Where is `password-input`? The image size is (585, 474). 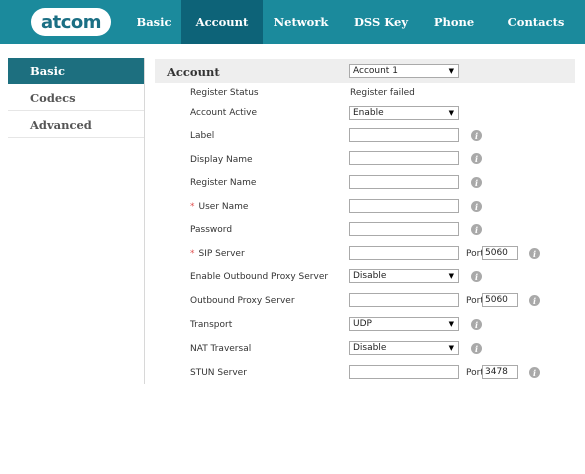 password-input is located at coordinates (404, 229).